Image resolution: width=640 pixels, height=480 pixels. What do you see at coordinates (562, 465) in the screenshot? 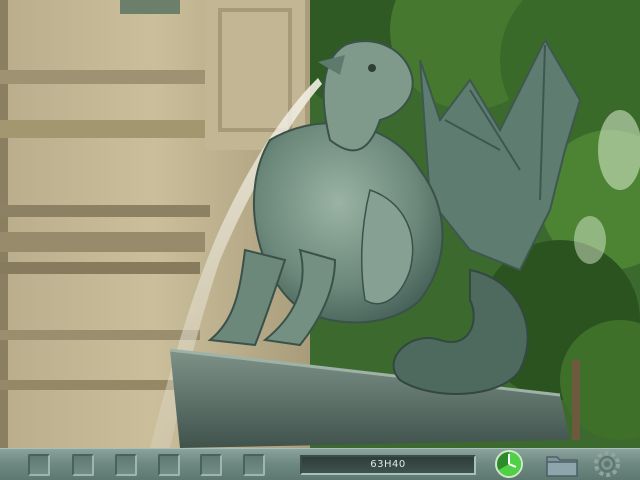
I see `folder-icon` at bounding box center [562, 465].